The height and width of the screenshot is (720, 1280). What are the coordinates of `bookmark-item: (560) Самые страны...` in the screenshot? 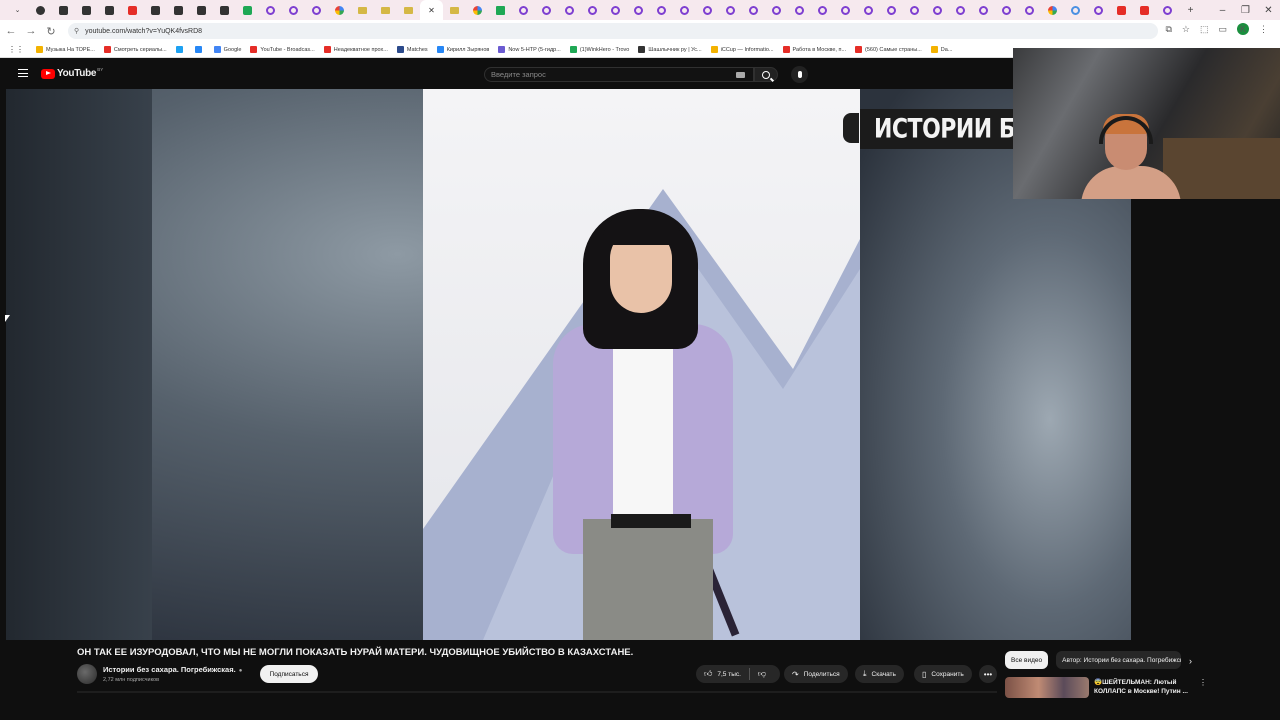 It's located at (888, 49).